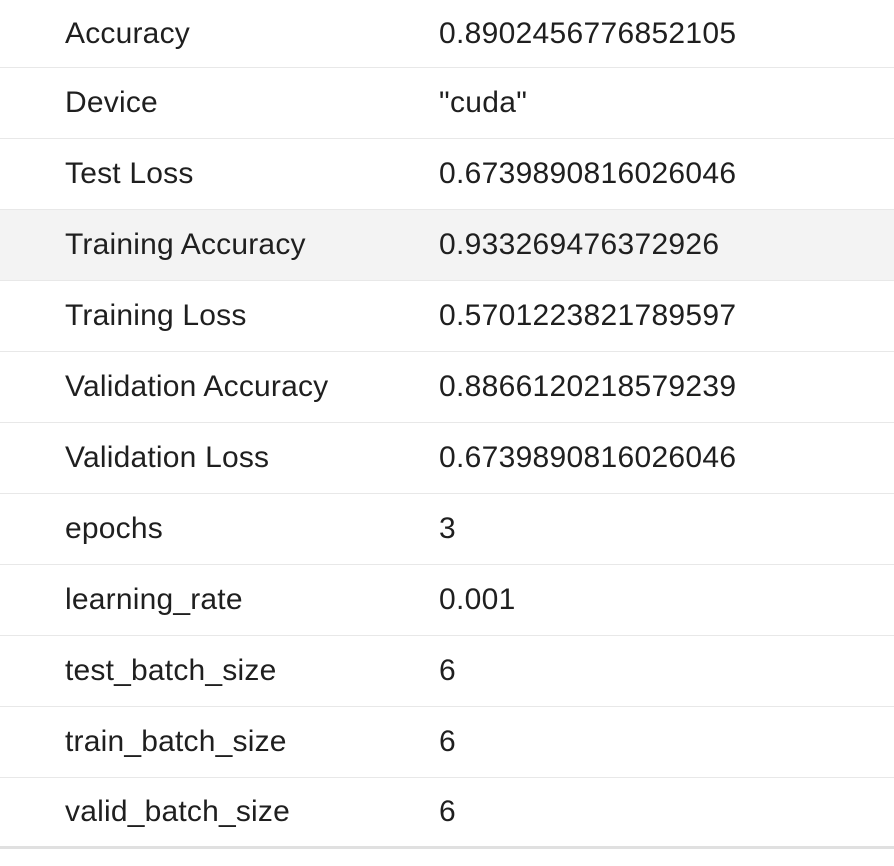 The image size is (894, 866). Describe the element at coordinates (185, 244) in the screenshot. I see `metric-name: Training Accuracy` at that location.